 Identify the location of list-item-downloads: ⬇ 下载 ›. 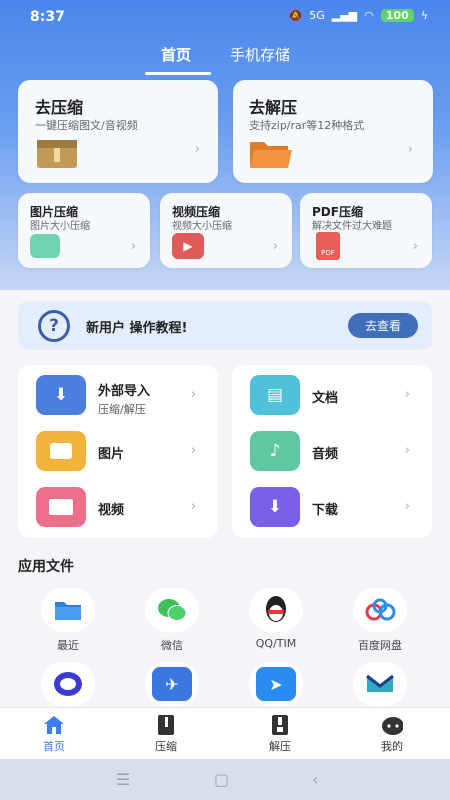
(332, 506).